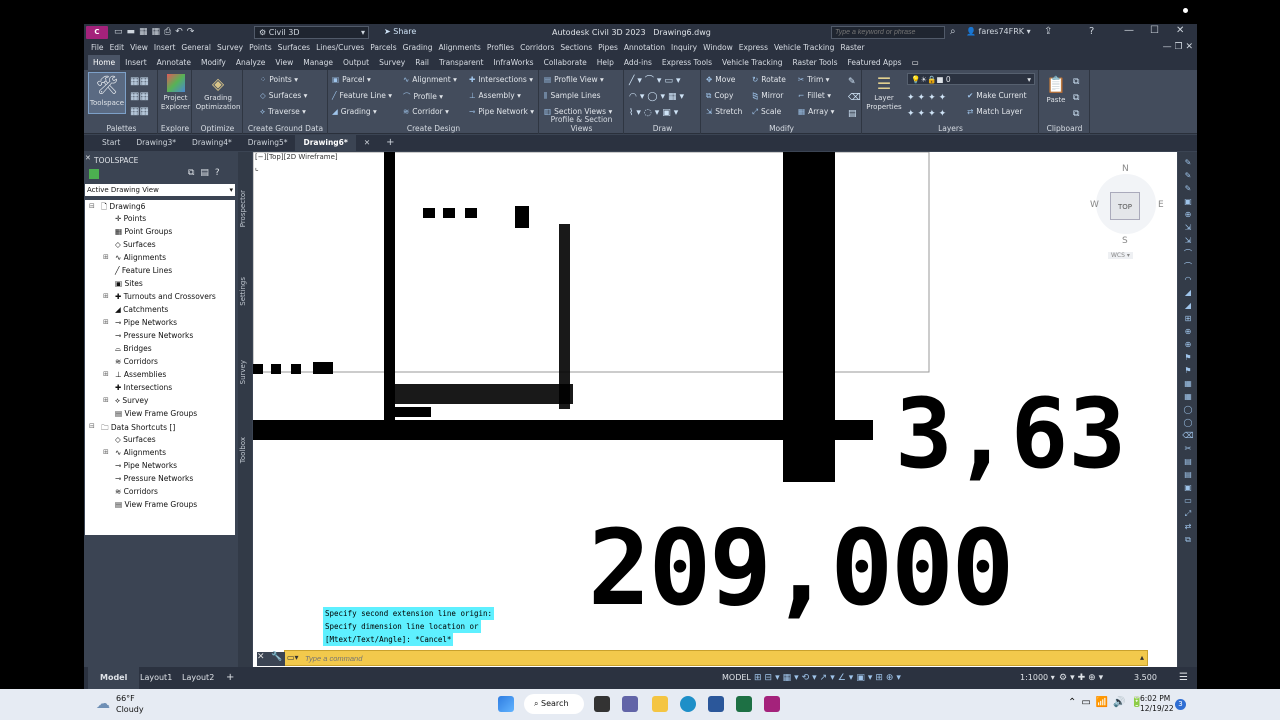 This screenshot has height=720, width=1280. What do you see at coordinates (716, 704) in the screenshot?
I see `word-icon` at bounding box center [716, 704].